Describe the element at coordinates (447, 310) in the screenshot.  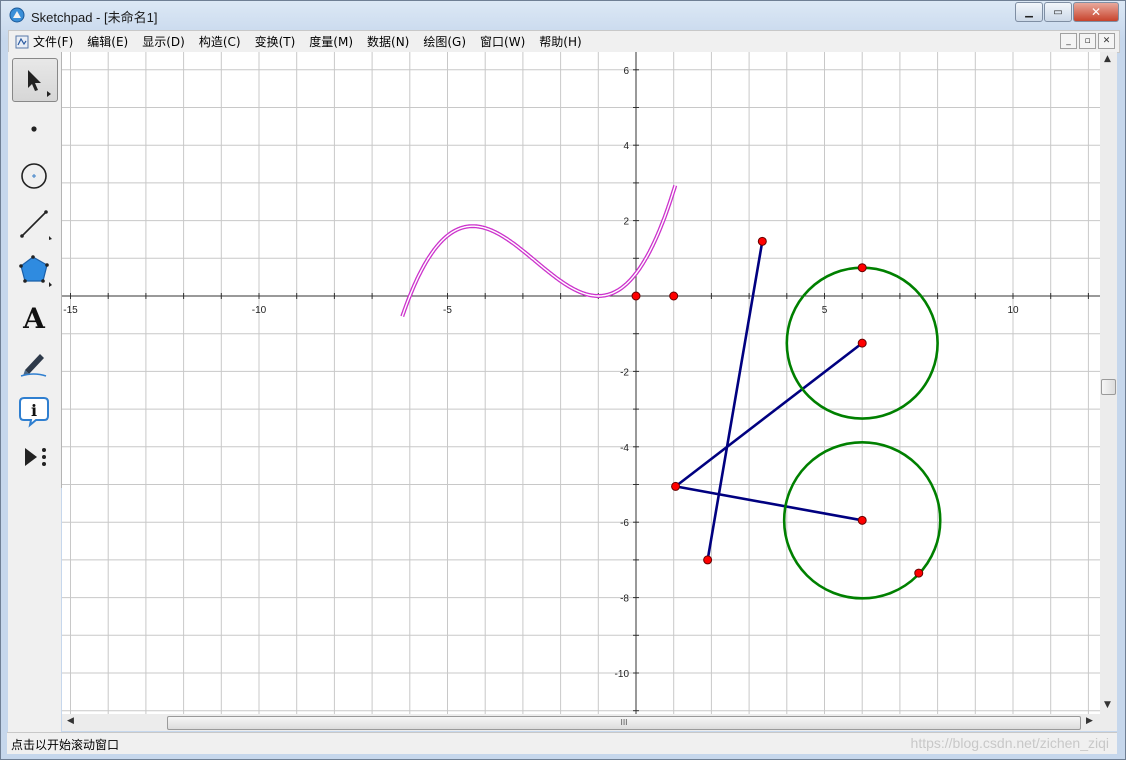
I see `x-tick-label: -5` at that location.